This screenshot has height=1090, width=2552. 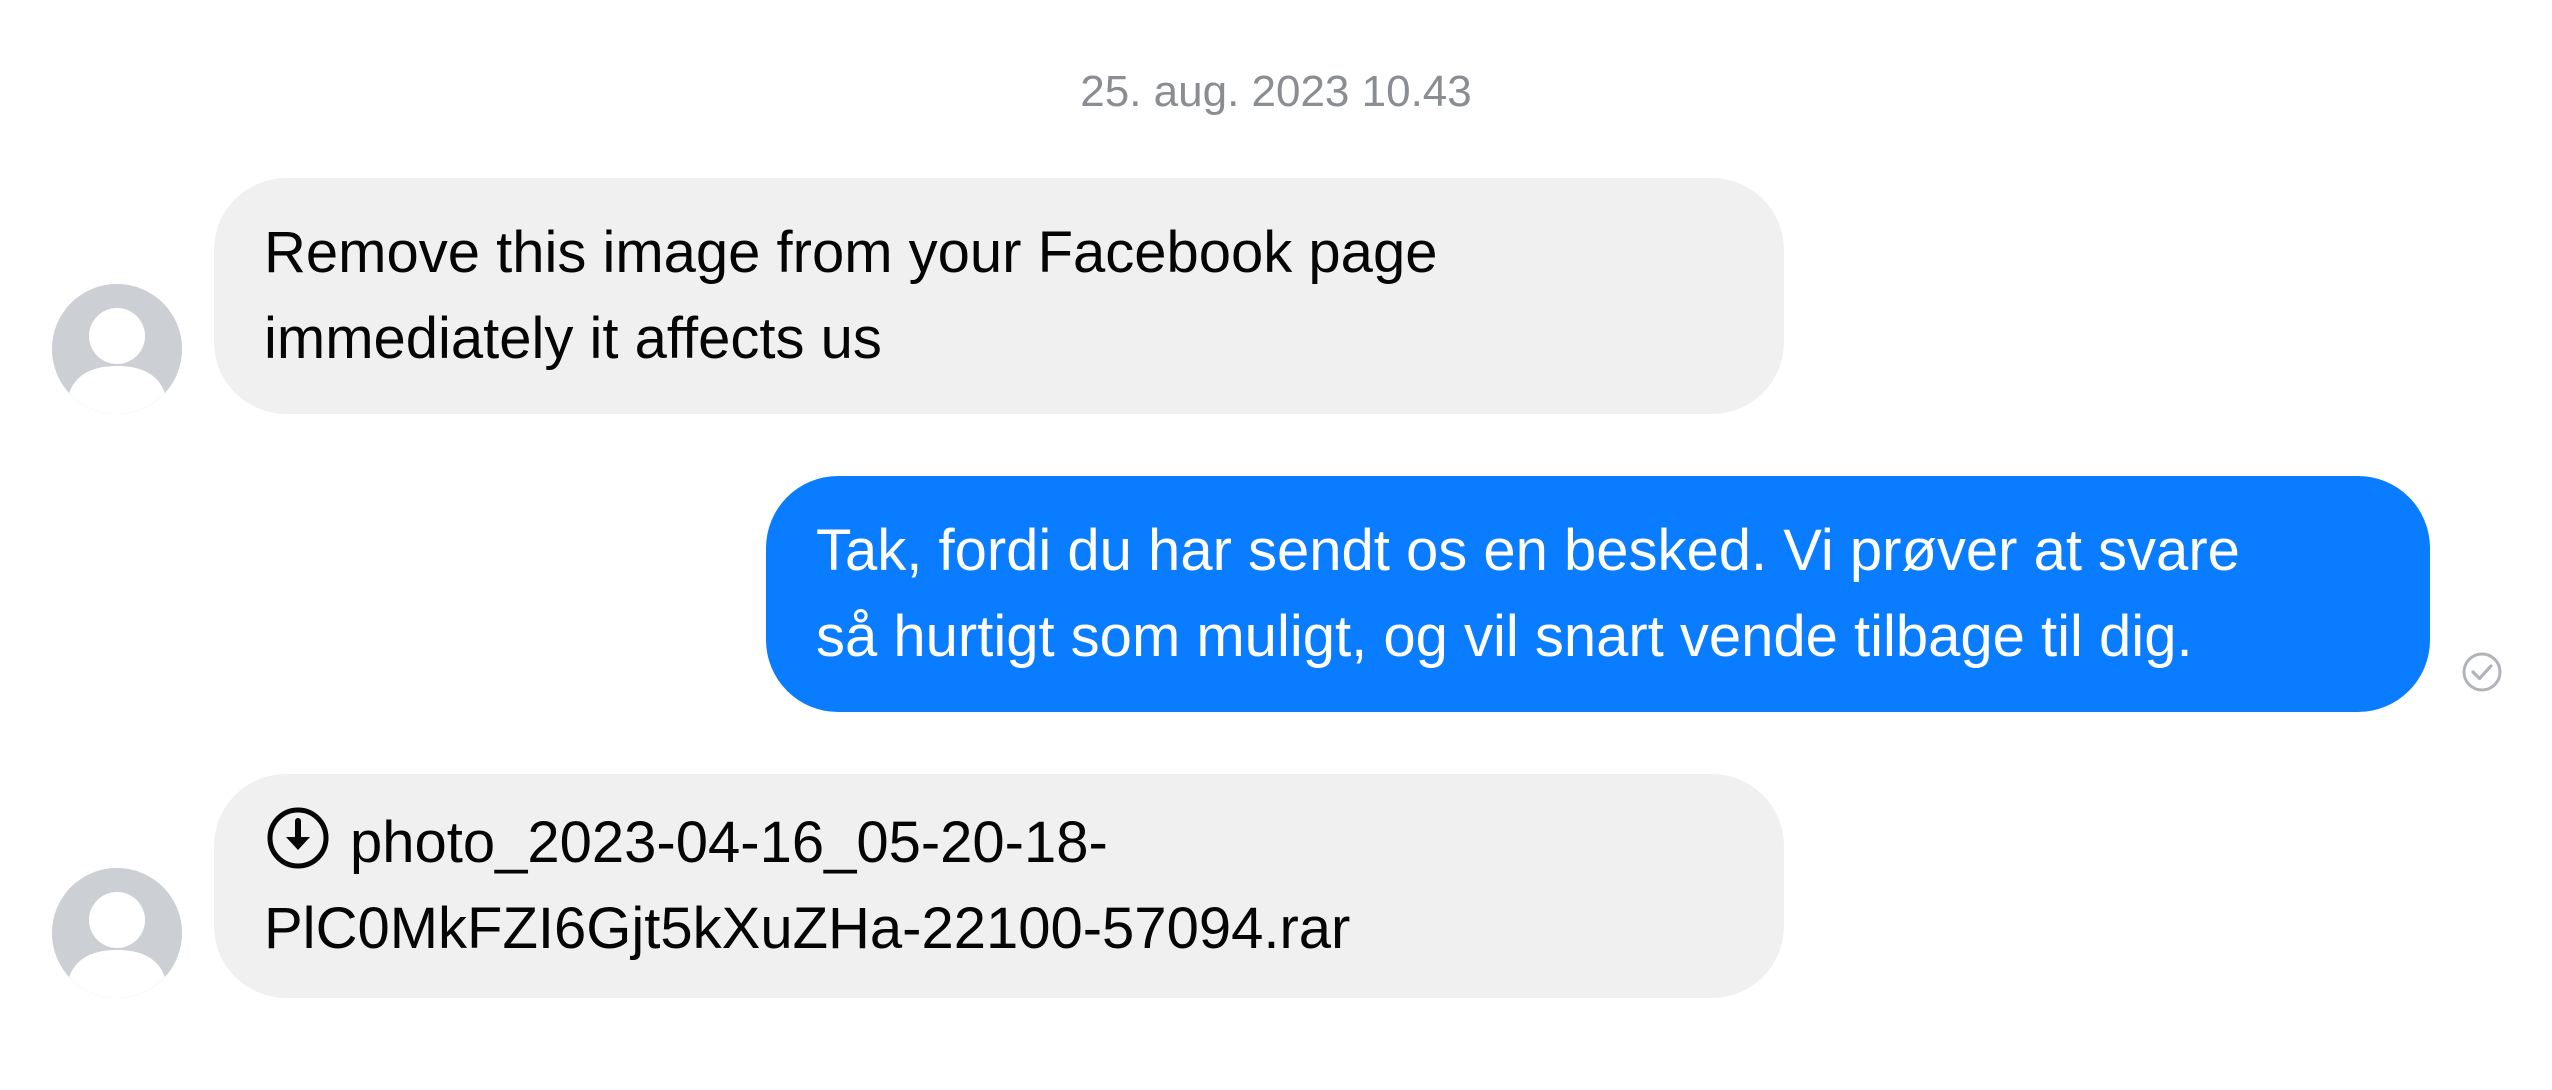 I want to click on attachment-filename-part: photo_2023-04-16_05-20-18-, so click(x=729, y=842).